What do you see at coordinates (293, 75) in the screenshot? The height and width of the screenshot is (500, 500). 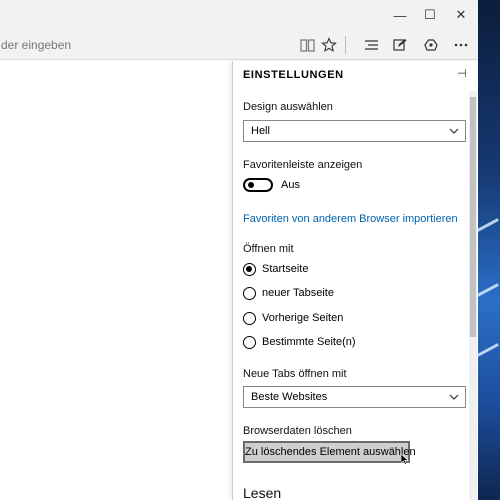 I see `settings-title: EINSTELLUNGEN` at bounding box center [293, 75].